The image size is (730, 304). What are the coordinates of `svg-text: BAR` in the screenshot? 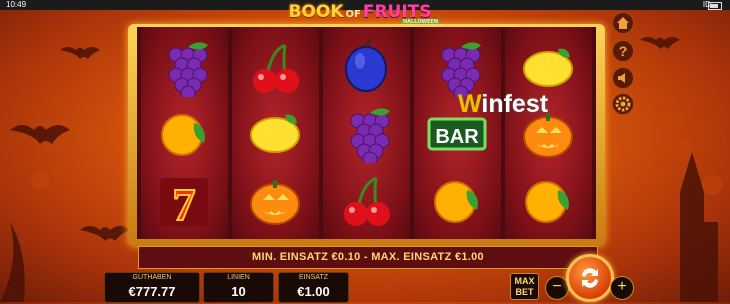 It's located at (457, 137).